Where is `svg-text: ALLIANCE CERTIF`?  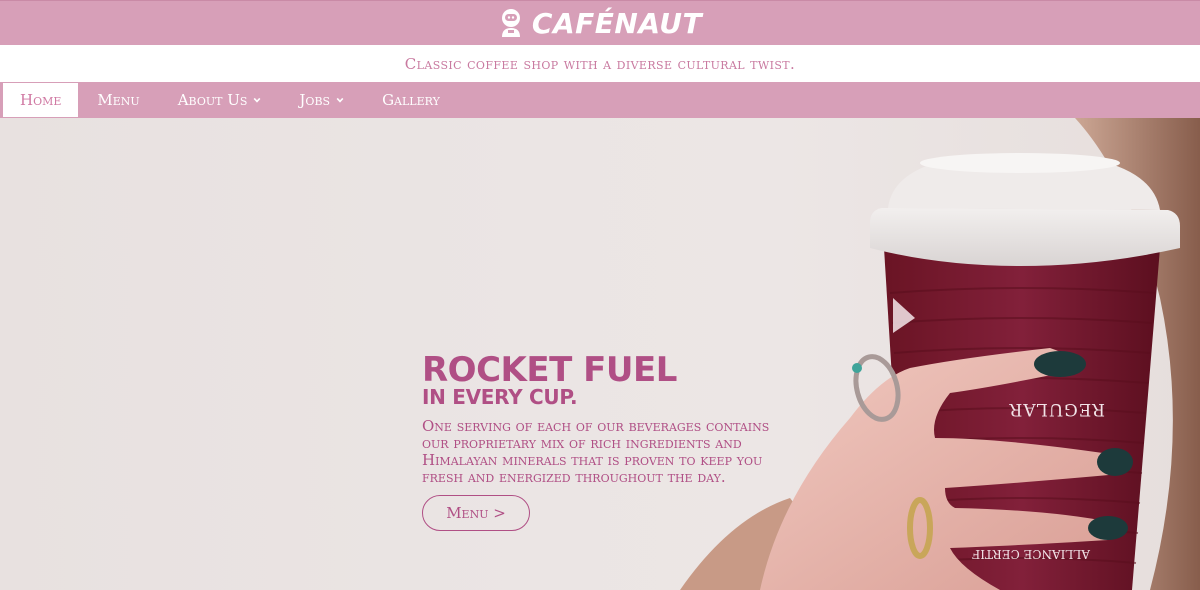 svg-text: ALLIANCE CERTIF is located at coordinates (1031, 554).